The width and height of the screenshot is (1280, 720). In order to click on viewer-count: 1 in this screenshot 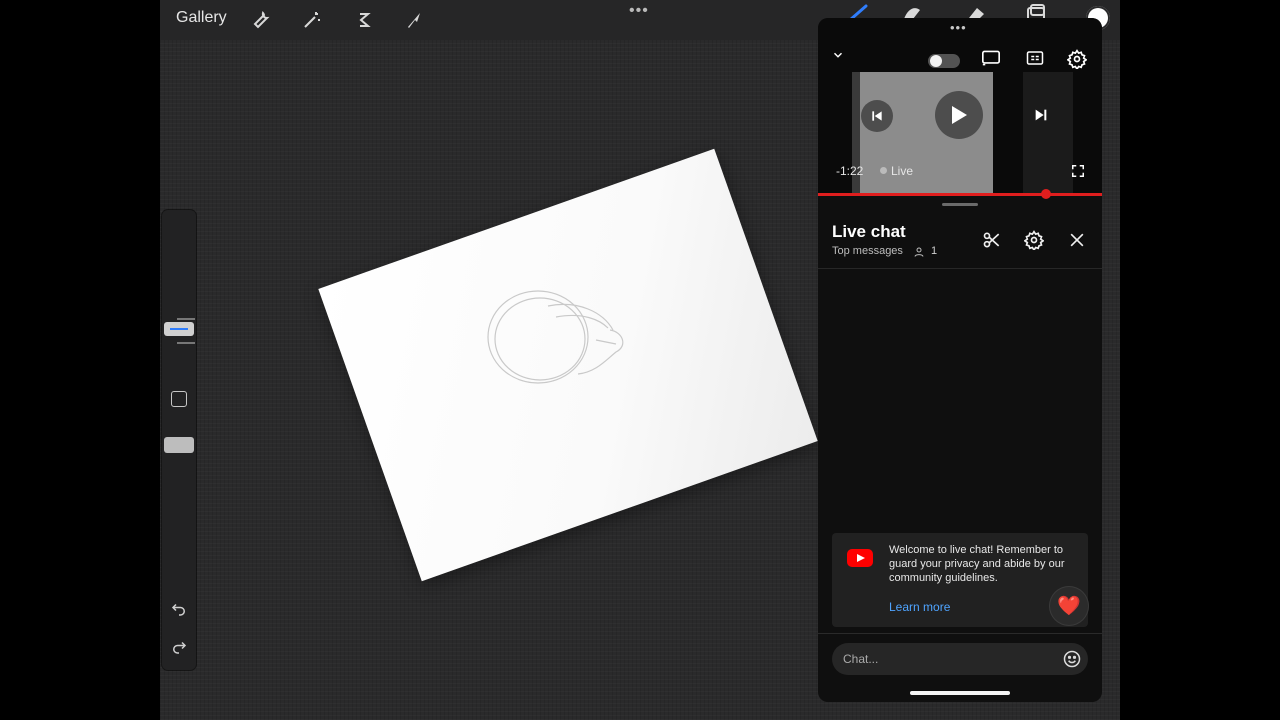, I will do `click(934, 251)`.